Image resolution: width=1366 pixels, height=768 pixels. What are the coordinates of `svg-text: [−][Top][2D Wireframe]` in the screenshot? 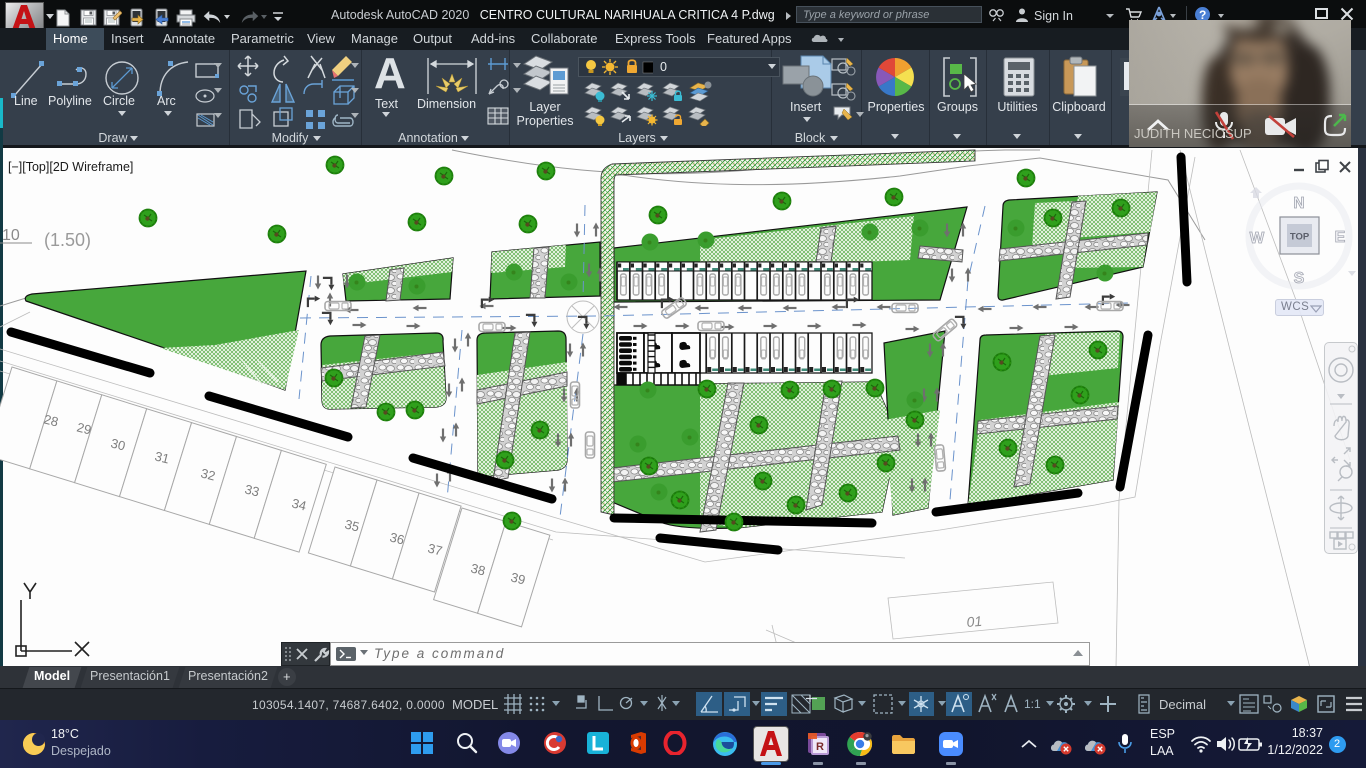 It's located at (70, 167).